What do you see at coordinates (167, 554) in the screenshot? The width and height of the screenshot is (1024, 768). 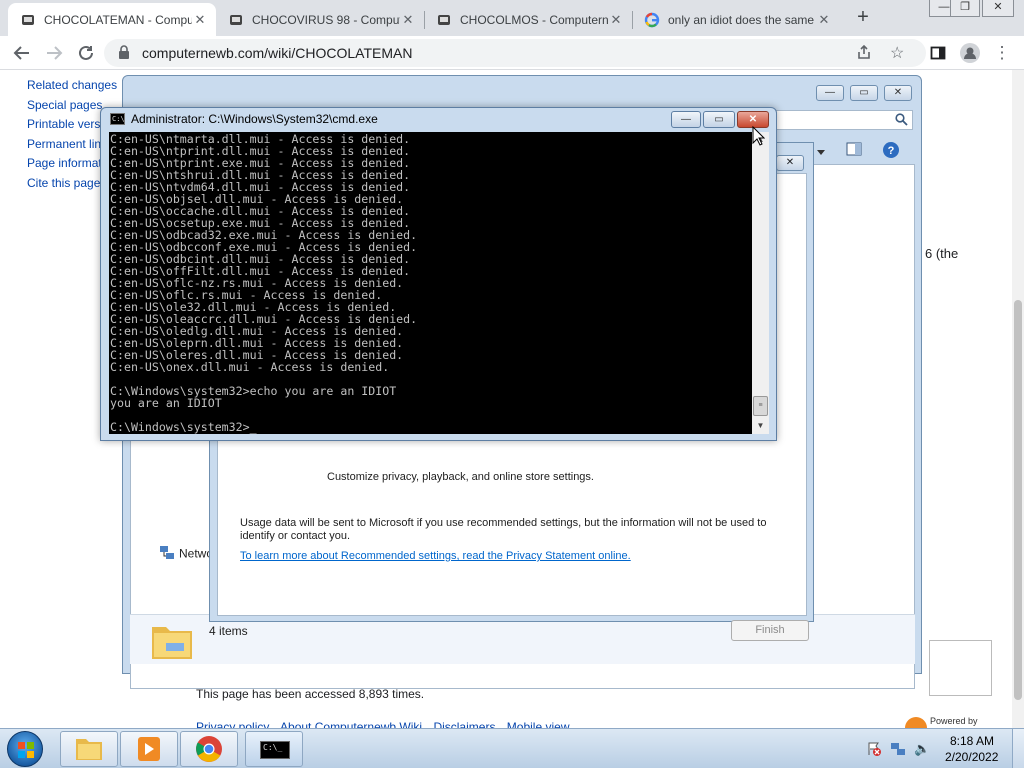 I see `network-icon` at bounding box center [167, 554].